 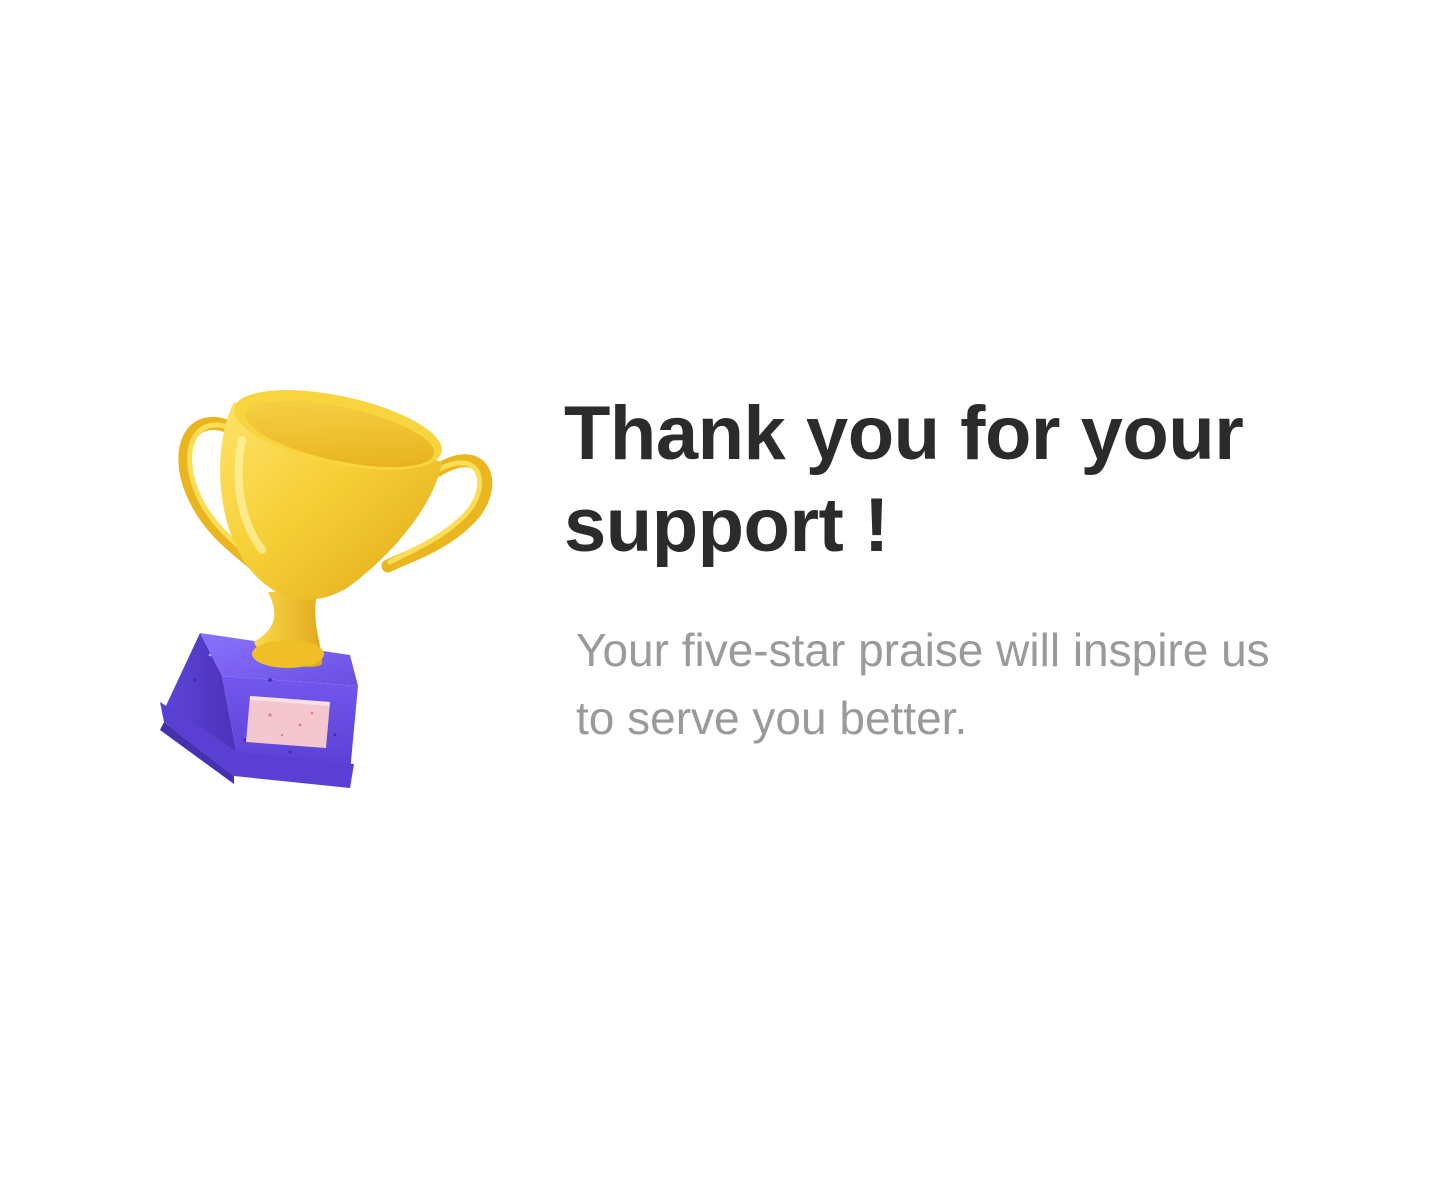 What do you see at coordinates (904, 433) in the screenshot?
I see `title-line-1: Thank you for your` at bounding box center [904, 433].